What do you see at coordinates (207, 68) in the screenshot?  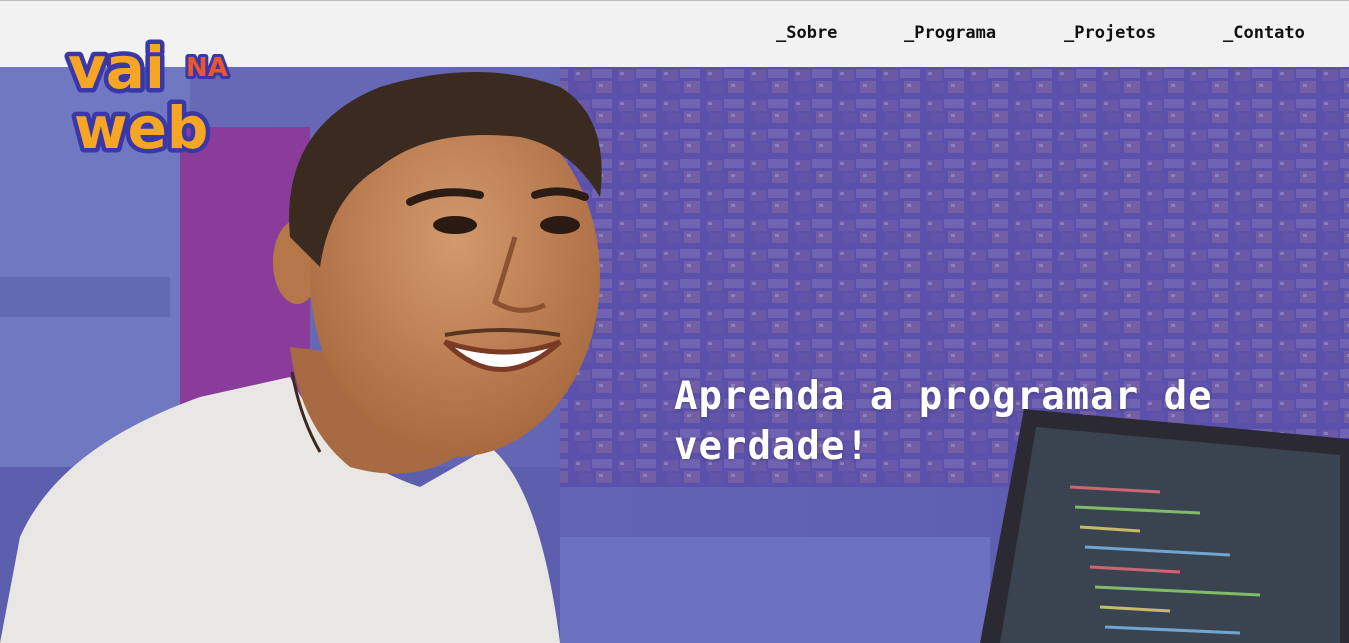 I see `svg-text: NA` at bounding box center [207, 68].